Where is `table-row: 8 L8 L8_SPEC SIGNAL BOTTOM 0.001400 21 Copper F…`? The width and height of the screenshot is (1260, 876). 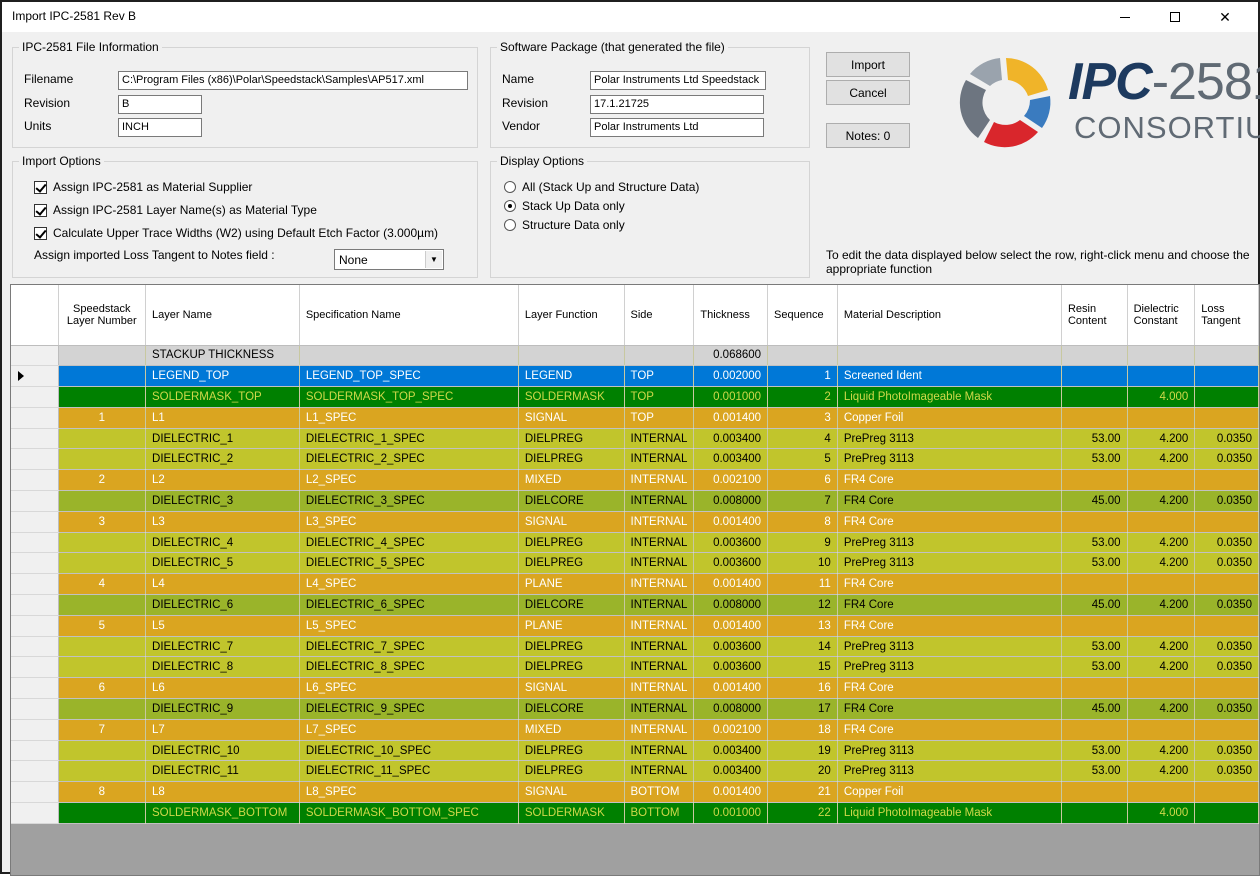 table-row: 8 L8 L8_SPEC SIGNAL BOTTOM 0.001400 21 Copper F… is located at coordinates (635, 792).